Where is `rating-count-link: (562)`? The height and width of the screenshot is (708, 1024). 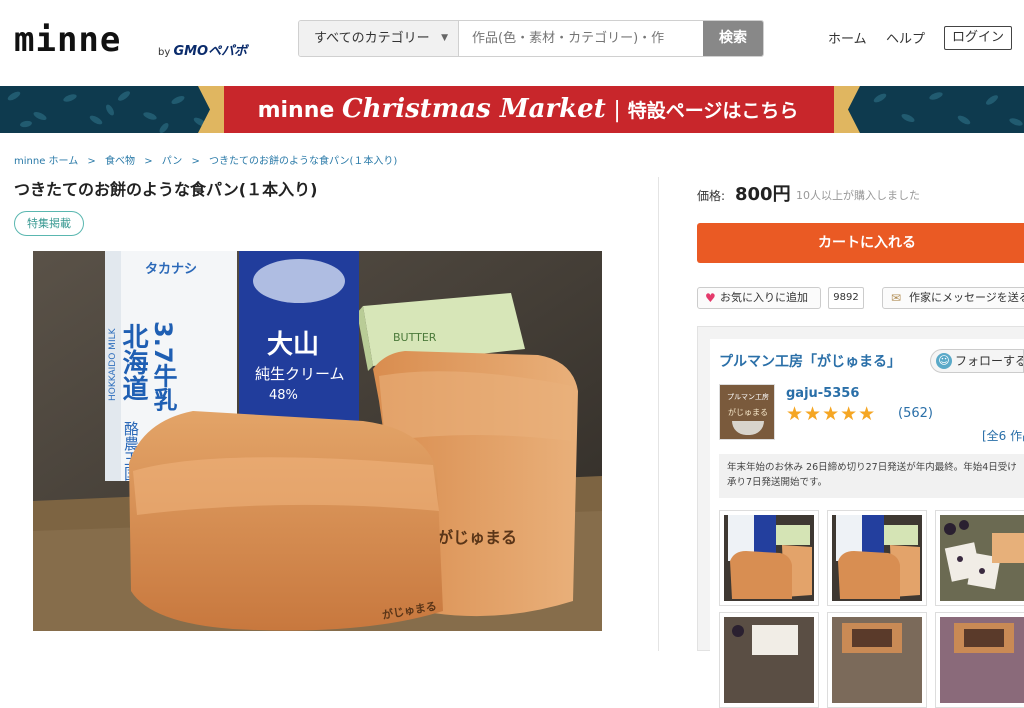 rating-count-link: (562) is located at coordinates (915, 413).